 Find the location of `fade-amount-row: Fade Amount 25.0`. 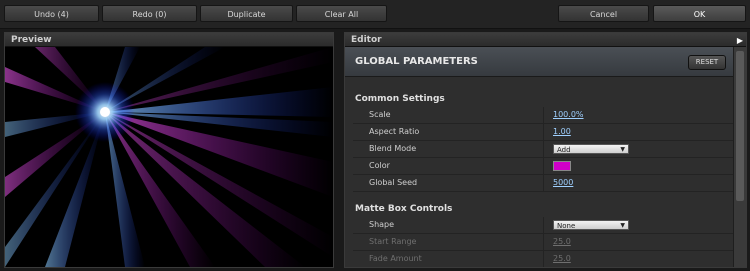

fade-amount-row: Fade Amount 25.0 is located at coordinates (543, 259).